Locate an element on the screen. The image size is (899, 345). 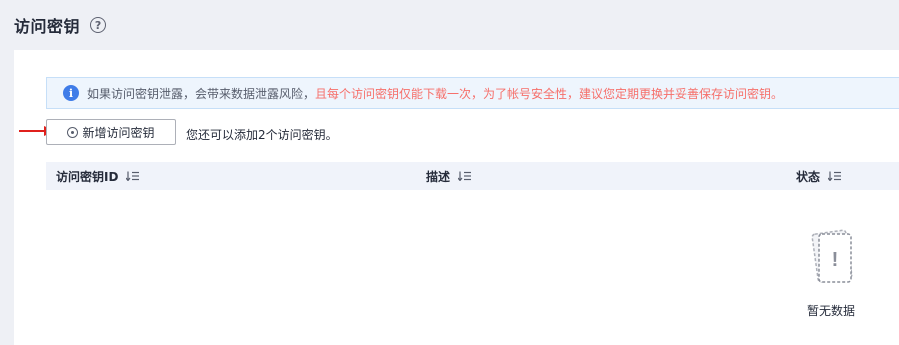
add-access-key-button: 新增访问密钥 is located at coordinates (111, 132).